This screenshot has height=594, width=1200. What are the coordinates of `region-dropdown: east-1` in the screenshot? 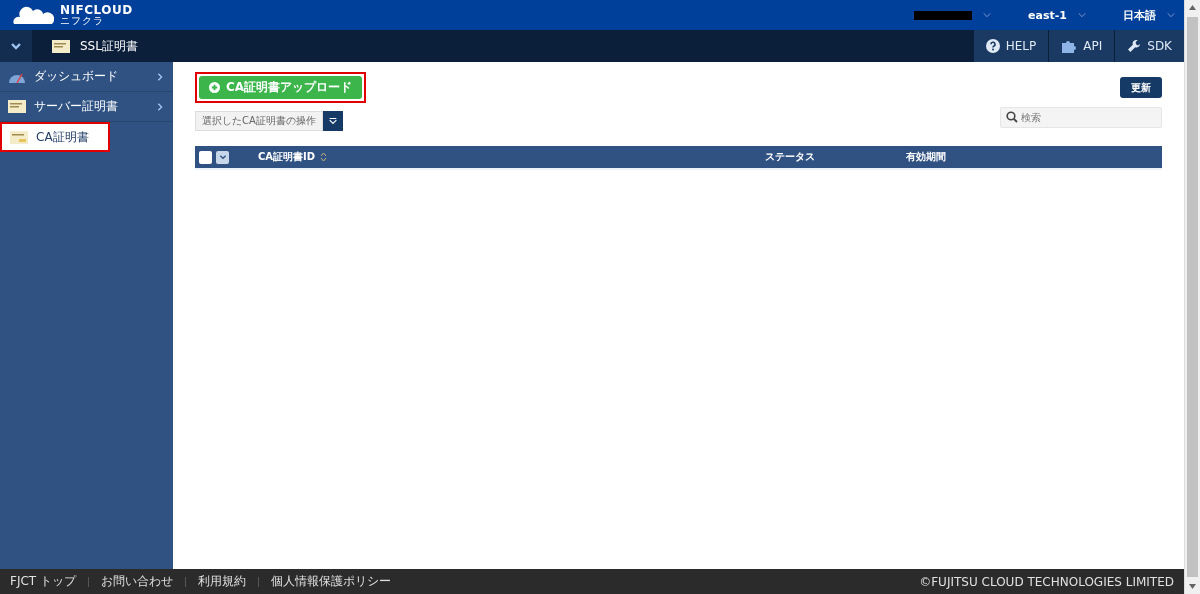 It's located at (1047, 15).